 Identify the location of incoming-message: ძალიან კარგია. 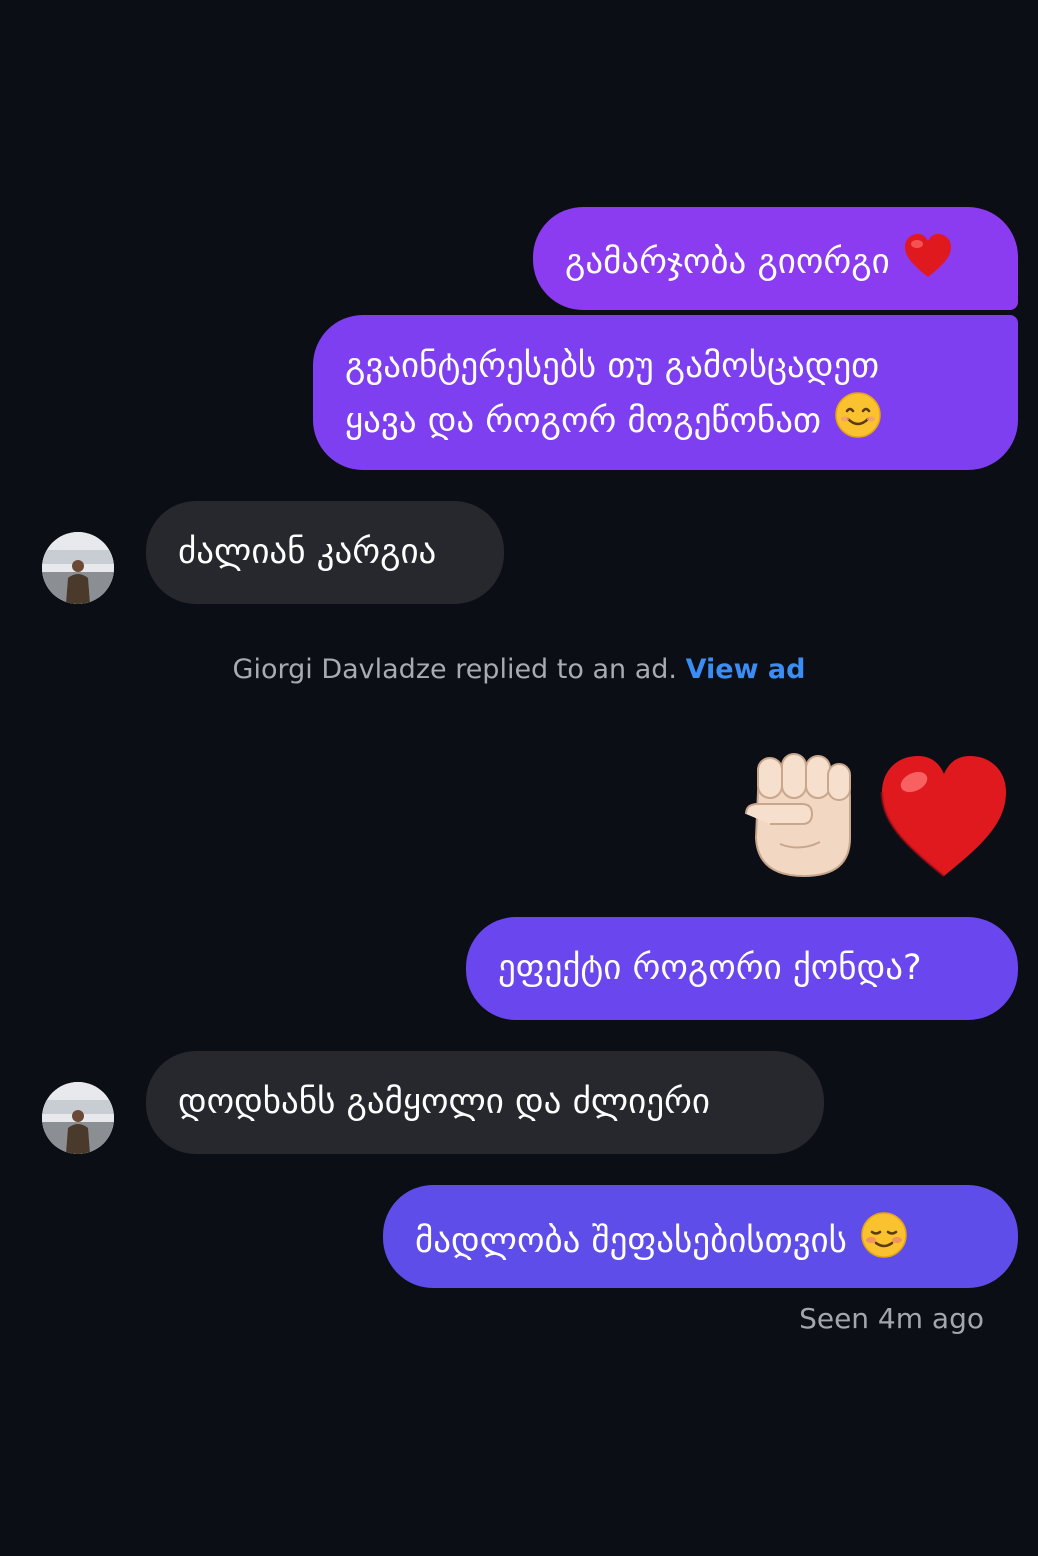
(325, 552).